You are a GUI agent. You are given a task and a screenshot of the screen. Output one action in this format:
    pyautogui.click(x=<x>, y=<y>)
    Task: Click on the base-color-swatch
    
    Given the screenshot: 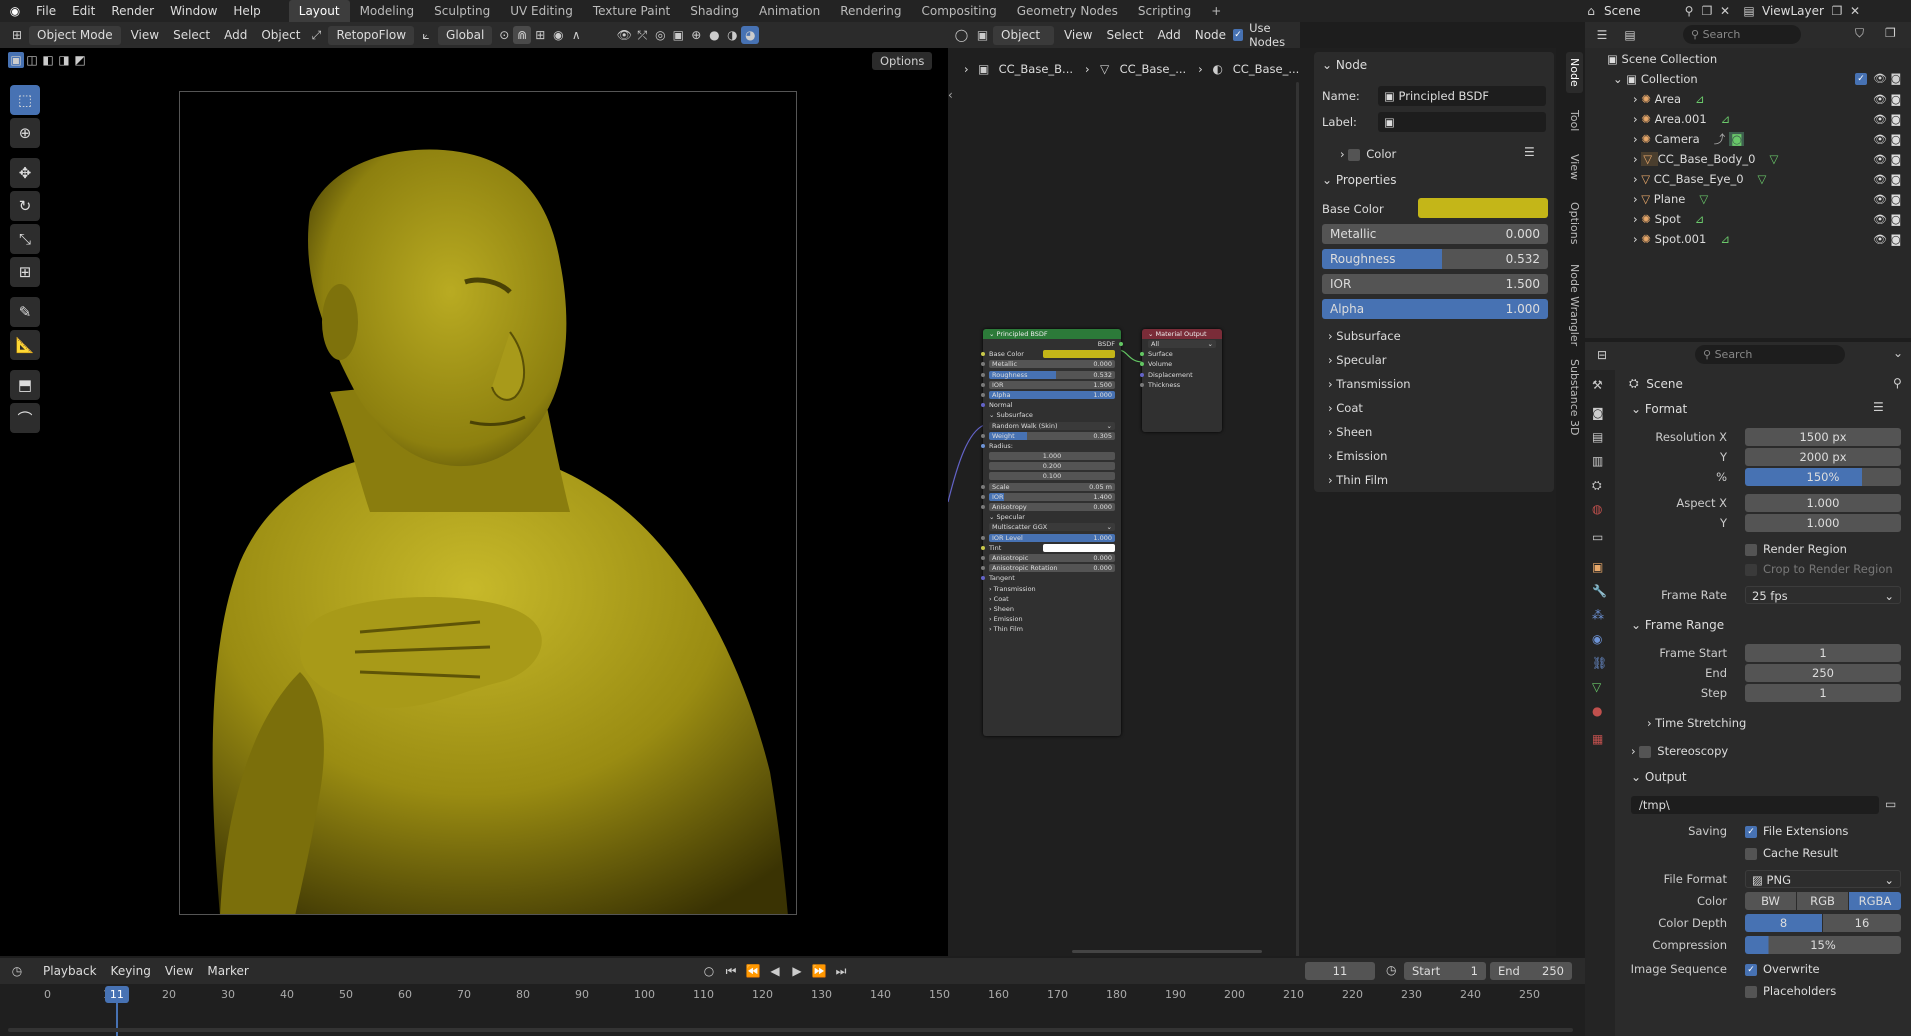 What is the action you would take?
    pyautogui.click(x=1079, y=354)
    